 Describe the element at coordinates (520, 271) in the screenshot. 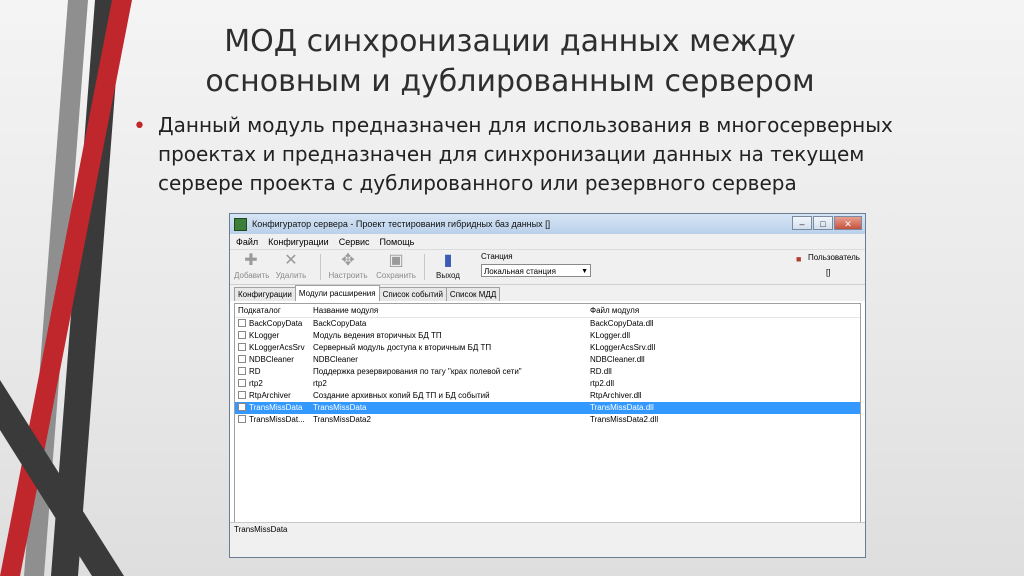

I see `station-value: Локальная станция` at that location.